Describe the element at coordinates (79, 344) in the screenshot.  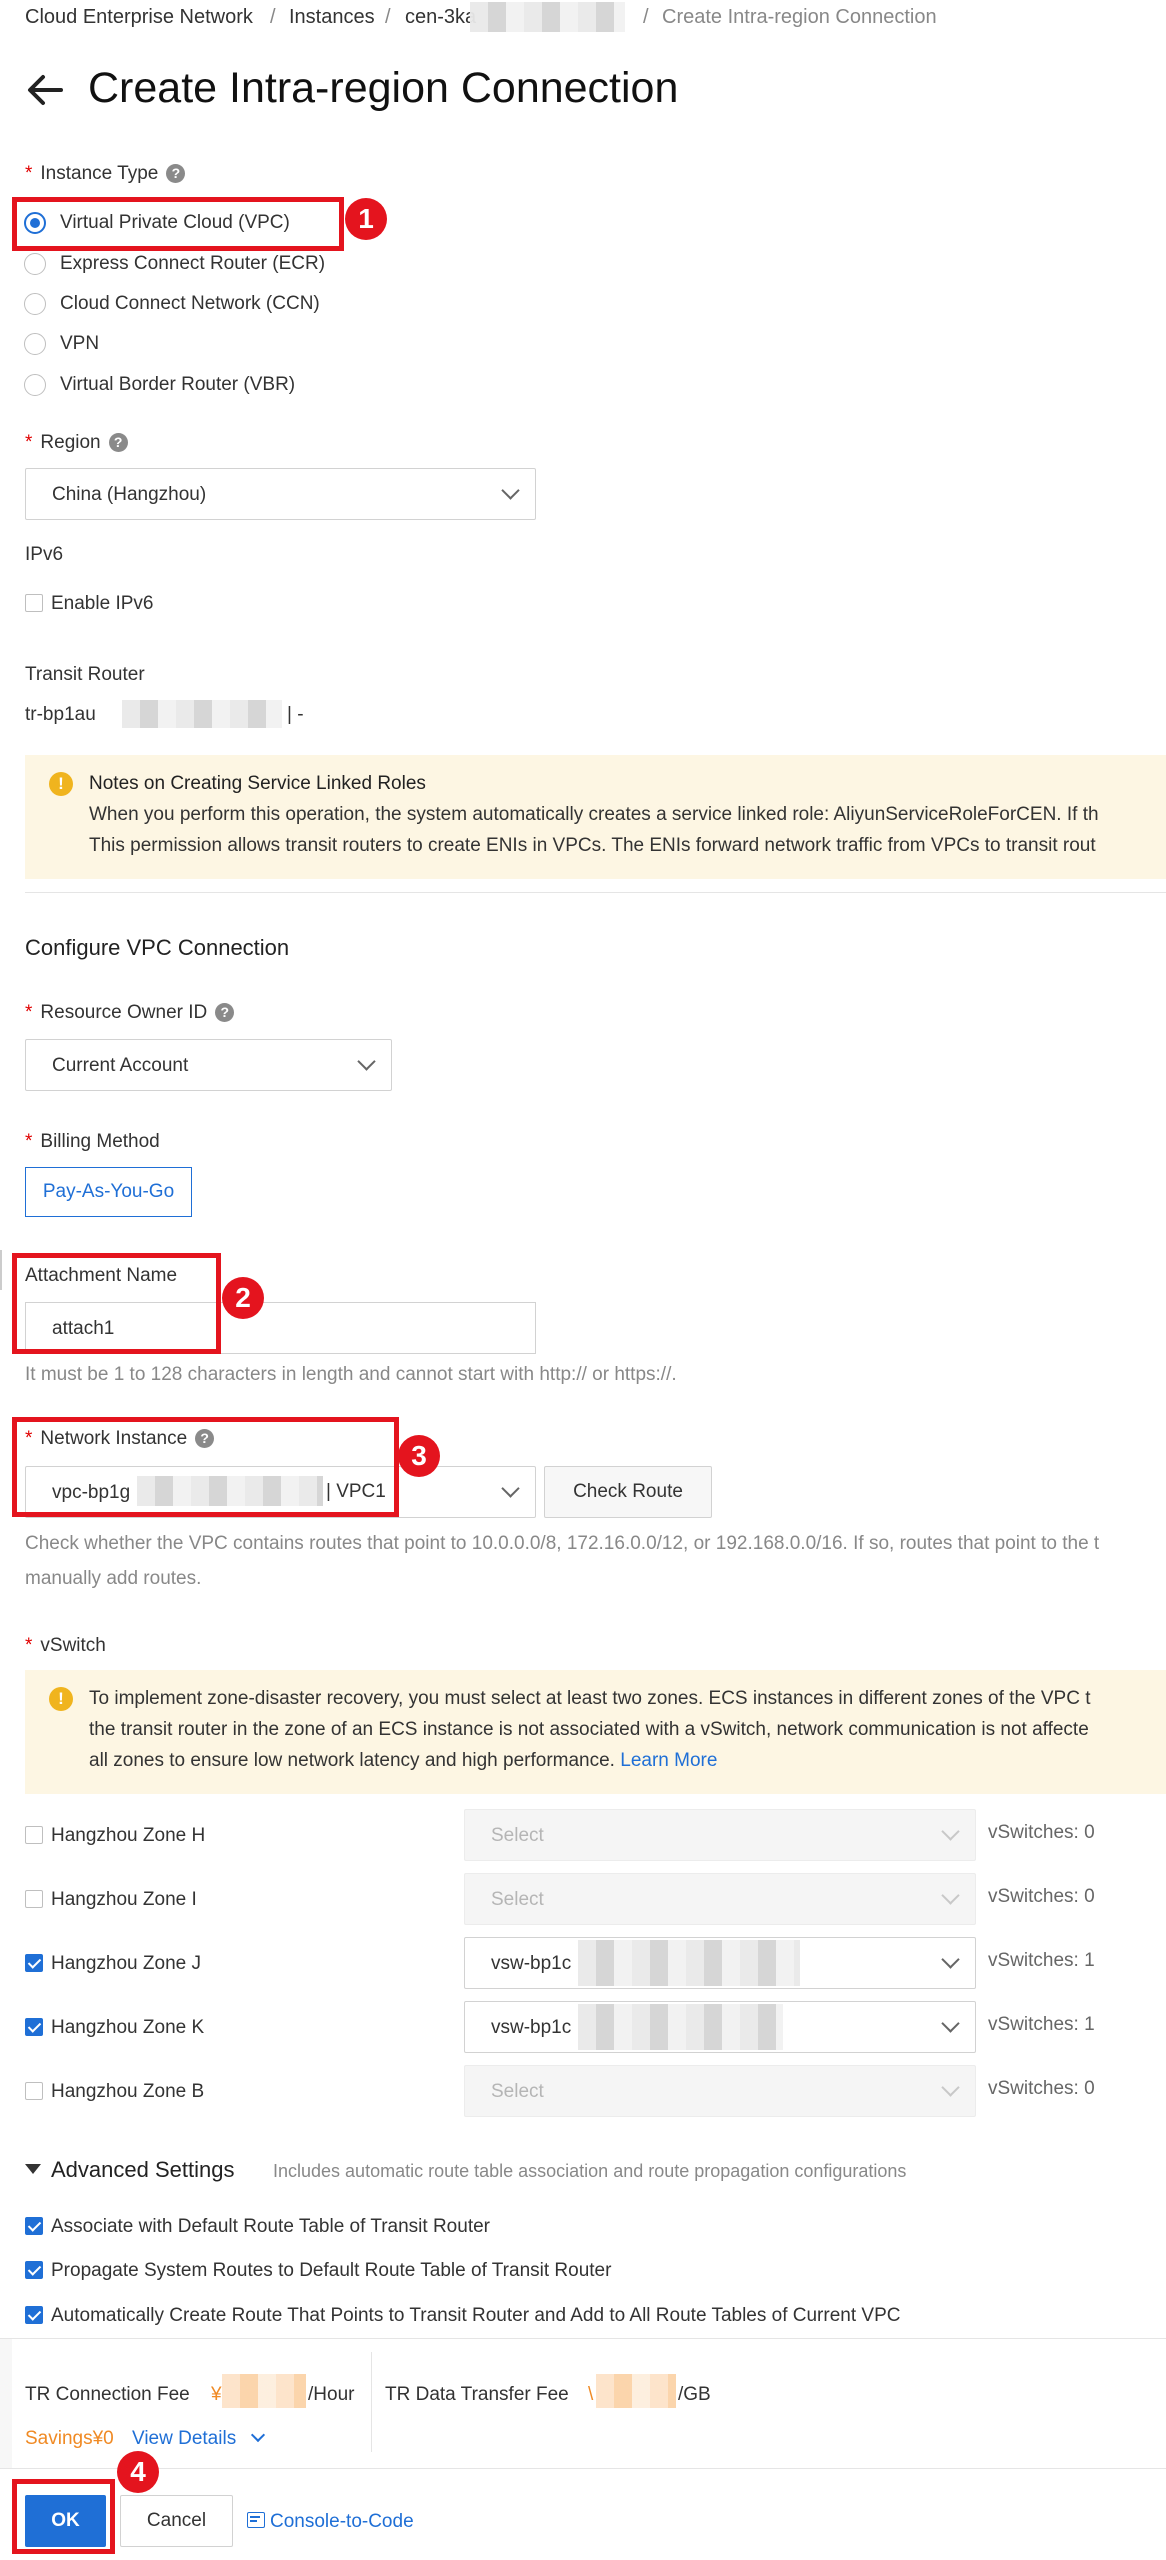
I see `radio-vpn-label: VPN` at that location.